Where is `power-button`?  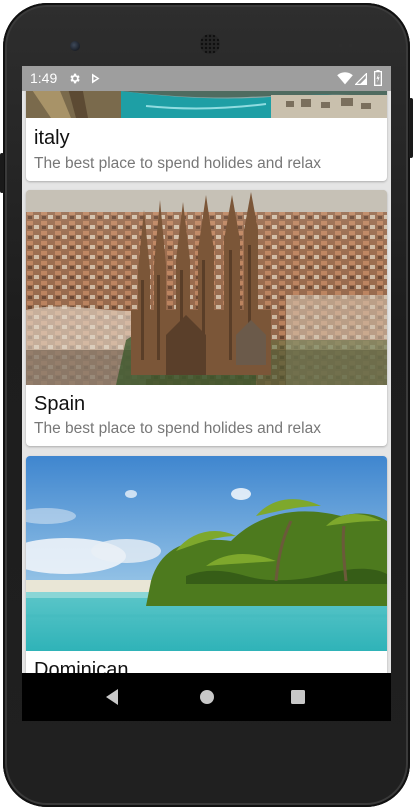
power-button is located at coordinates (411, 128).